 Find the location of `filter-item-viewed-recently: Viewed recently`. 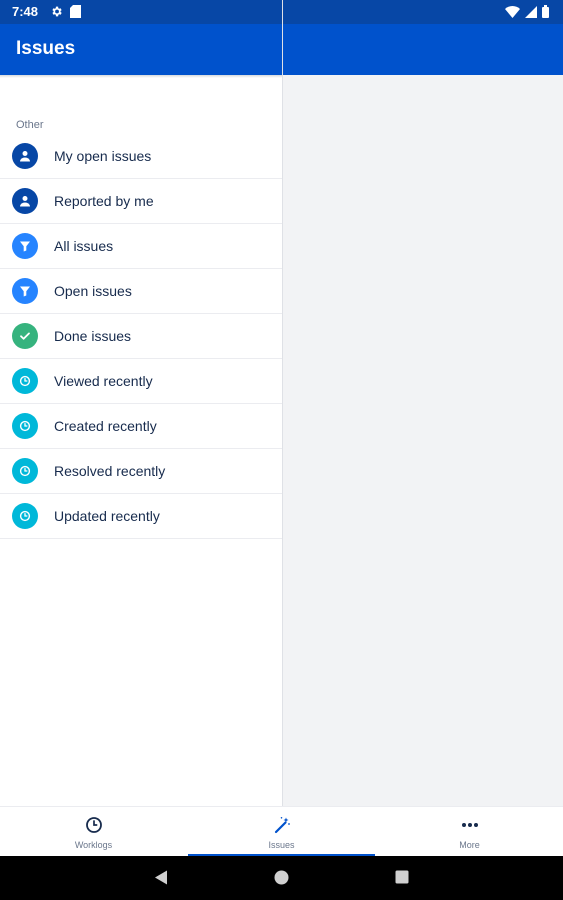

filter-item-viewed-recently: Viewed recently is located at coordinates (141, 381).